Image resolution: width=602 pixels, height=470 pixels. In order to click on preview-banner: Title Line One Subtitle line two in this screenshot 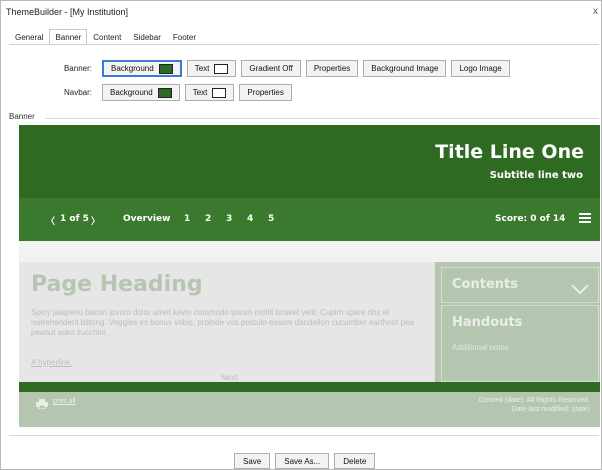, I will do `click(309, 161)`.